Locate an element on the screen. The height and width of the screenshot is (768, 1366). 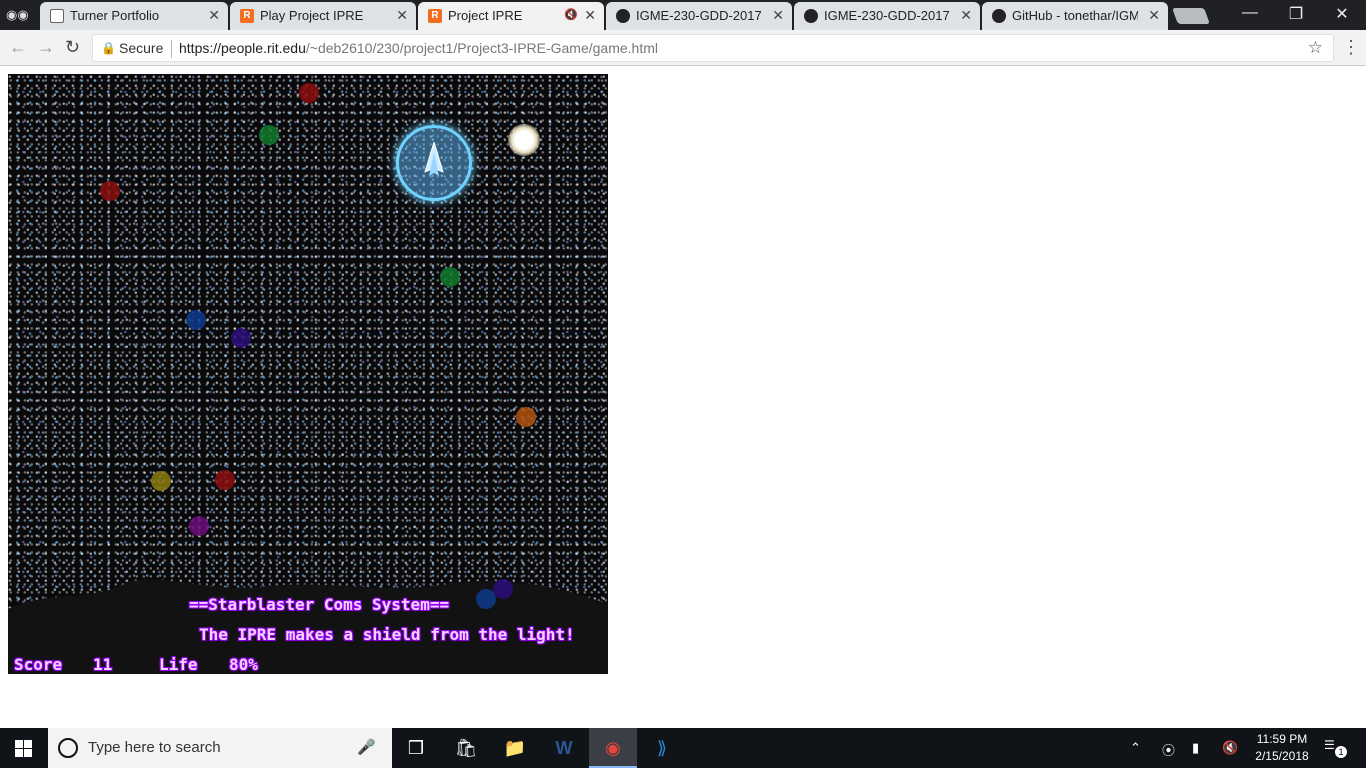
divider is located at coordinates (171, 49).